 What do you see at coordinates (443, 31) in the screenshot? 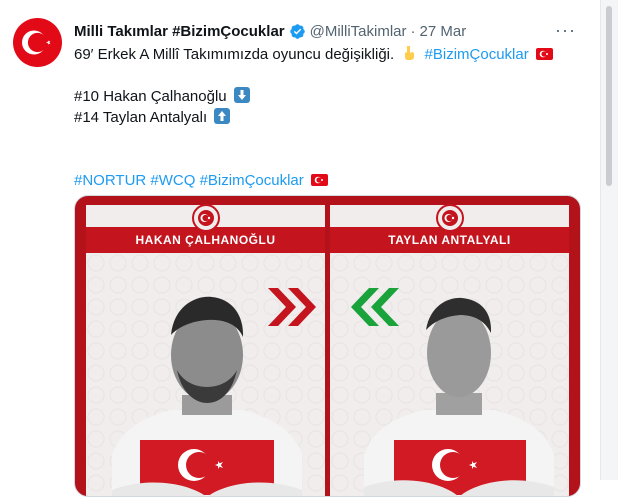
I see `tweet-date: 27 Mar` at bounding box center [443, 31].